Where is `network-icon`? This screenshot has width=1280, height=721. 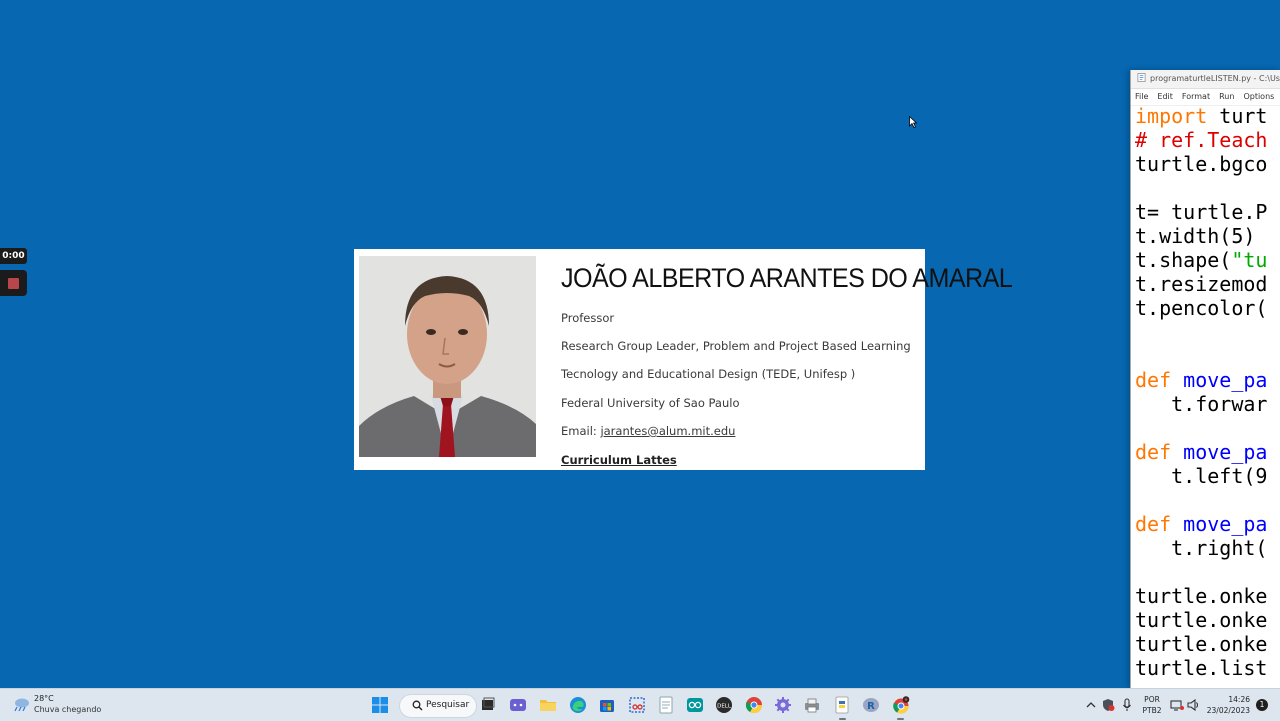
network-icon is located at coordinates (1177, 705).